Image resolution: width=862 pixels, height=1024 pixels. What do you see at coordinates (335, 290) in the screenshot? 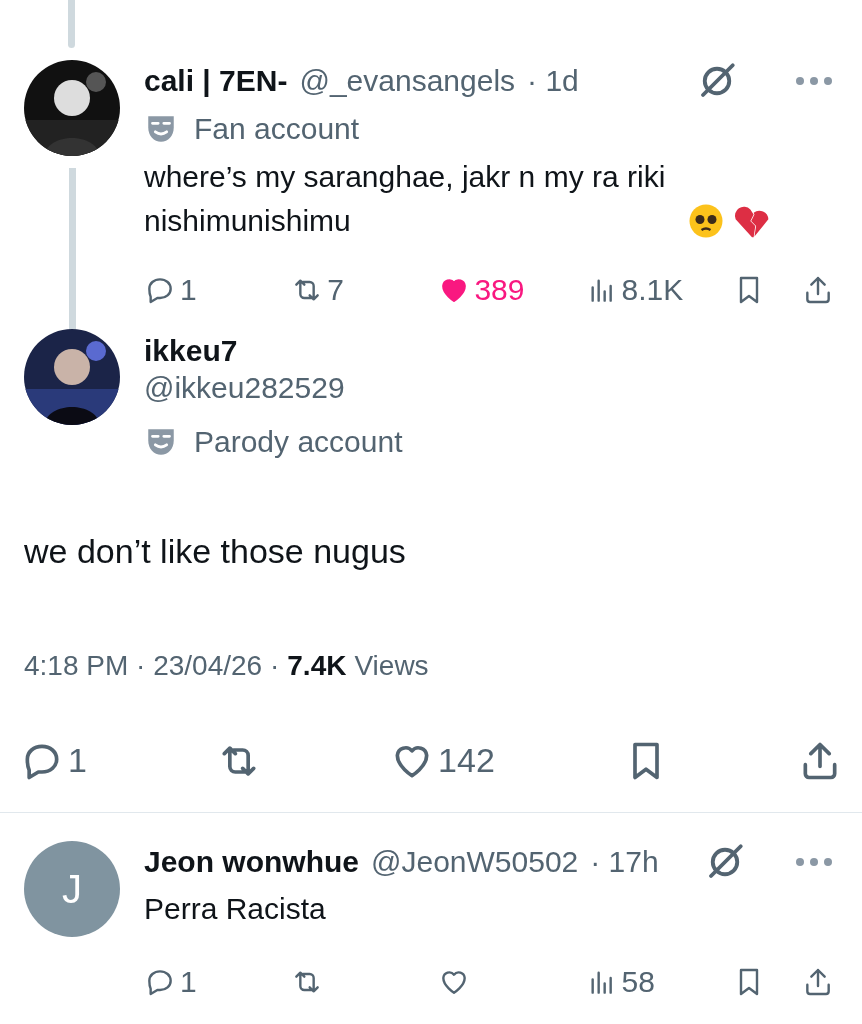
I see `action-count: 7` at bounding box center [335, 290].